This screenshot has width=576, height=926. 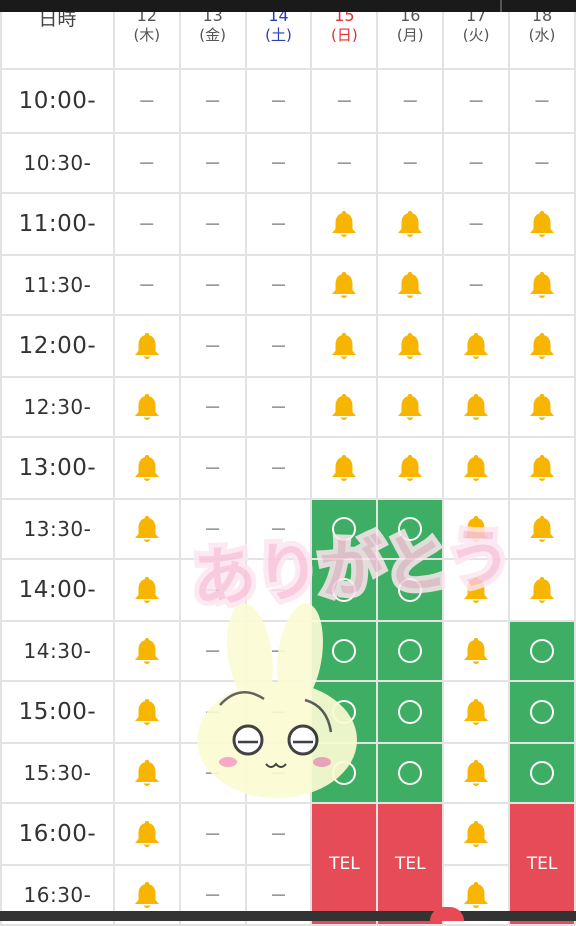 I want to click on day-of-week: (火), so click(x=476, y=35).